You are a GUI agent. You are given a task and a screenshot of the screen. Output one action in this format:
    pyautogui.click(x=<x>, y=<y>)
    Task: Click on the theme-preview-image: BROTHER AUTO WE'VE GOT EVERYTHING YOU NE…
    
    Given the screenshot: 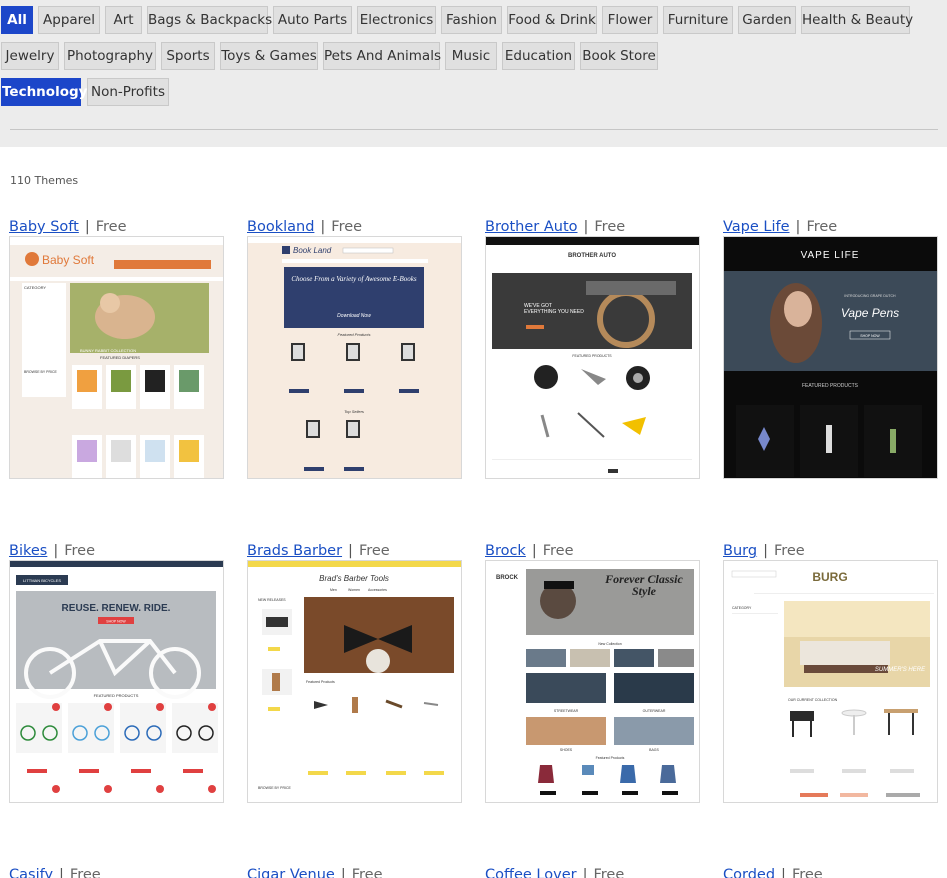 What is the action you would take?
    pyautogui.click(x=592, y=357)
    